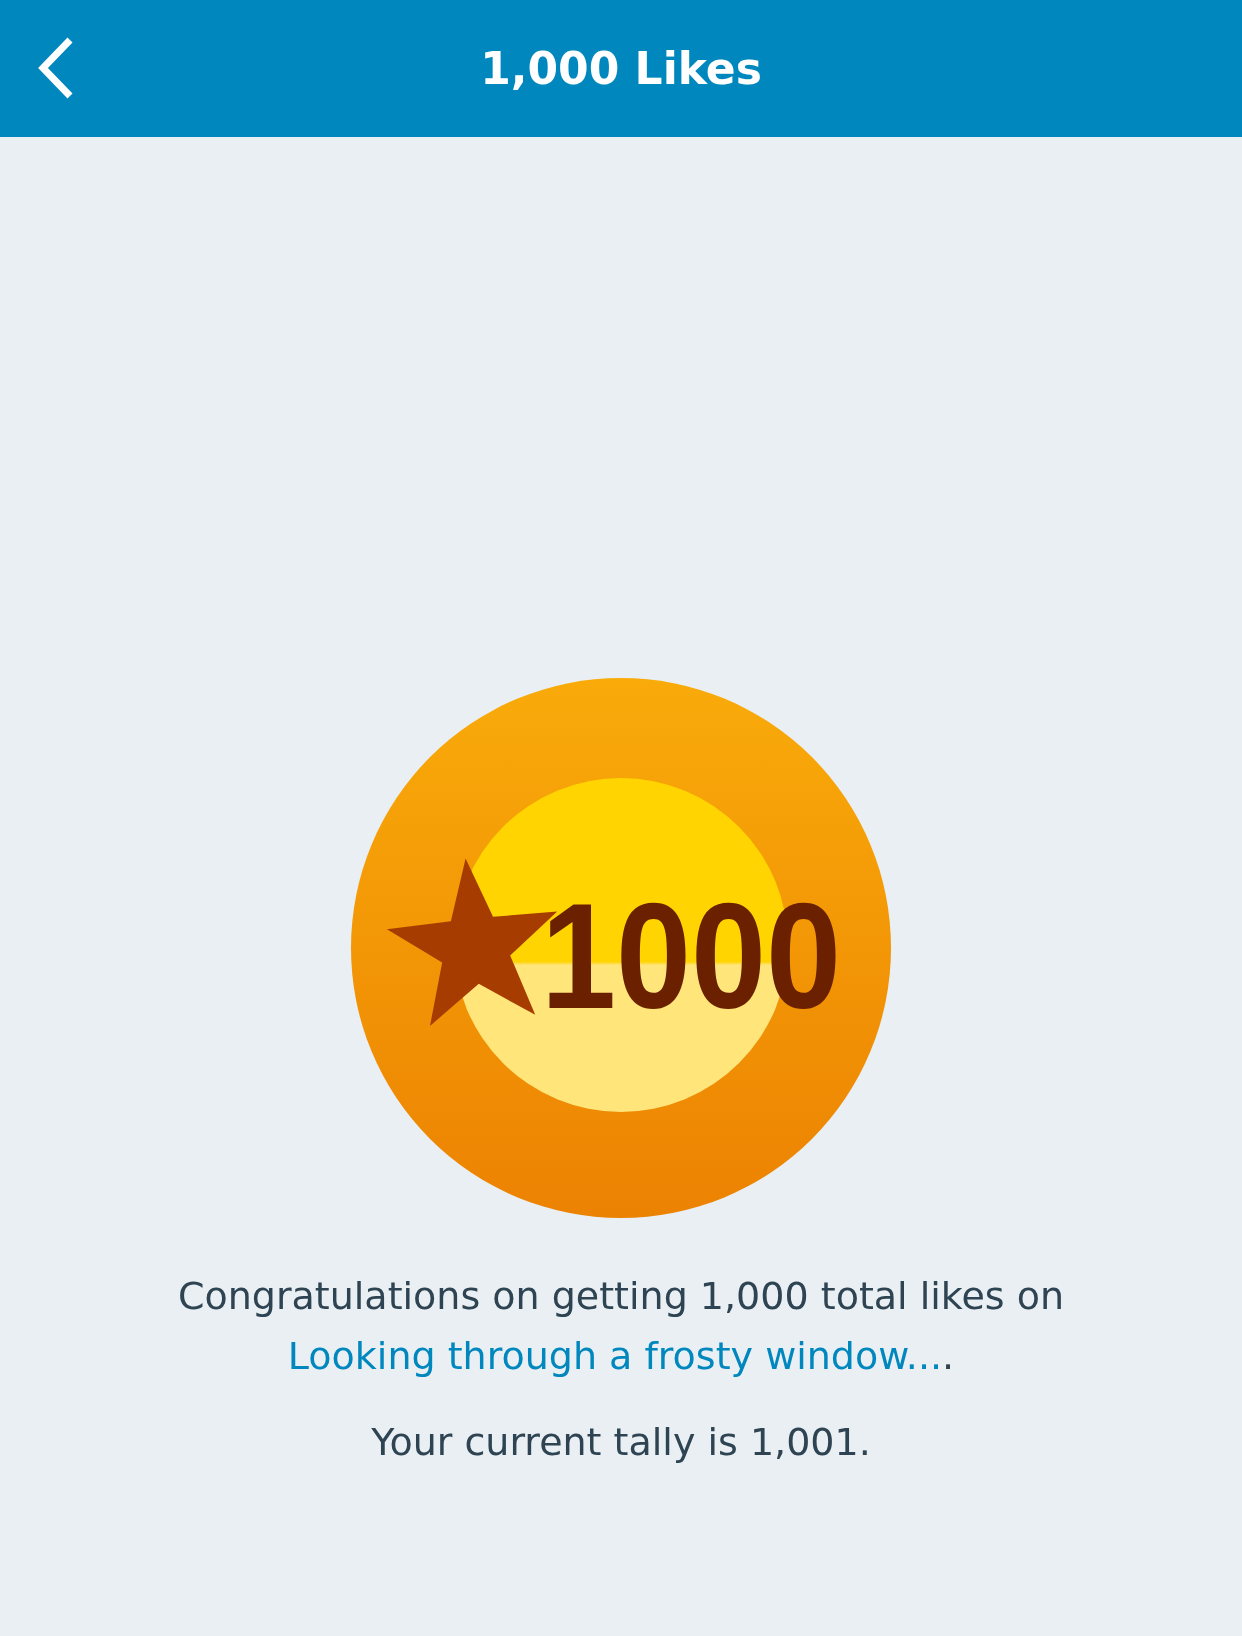  I want to click on tally-text: Your current tally is 1,001., so click(621, 1442).